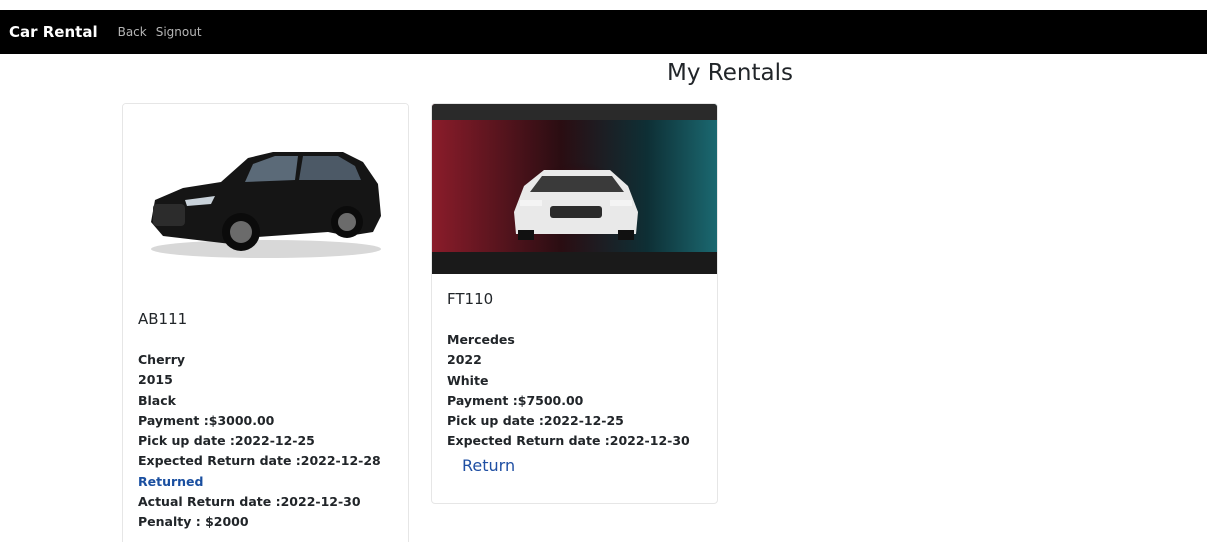 The height and width of the screenshot is (542, 1207). What do you see at coordinates (179, 32) in the screenshot?
I see `signout-link: Signout` at bounding box center [179, 32].